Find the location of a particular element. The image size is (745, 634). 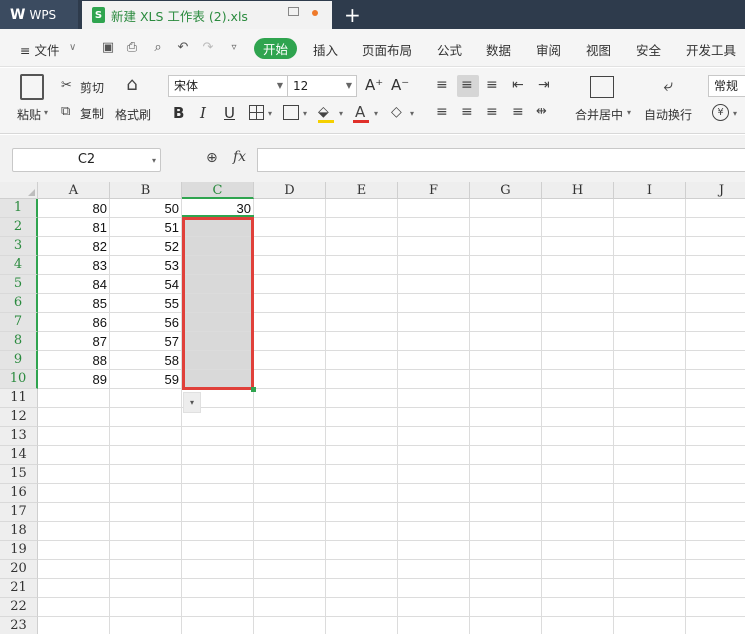

row-header-1: 1 is located at coordinates (19, 208).